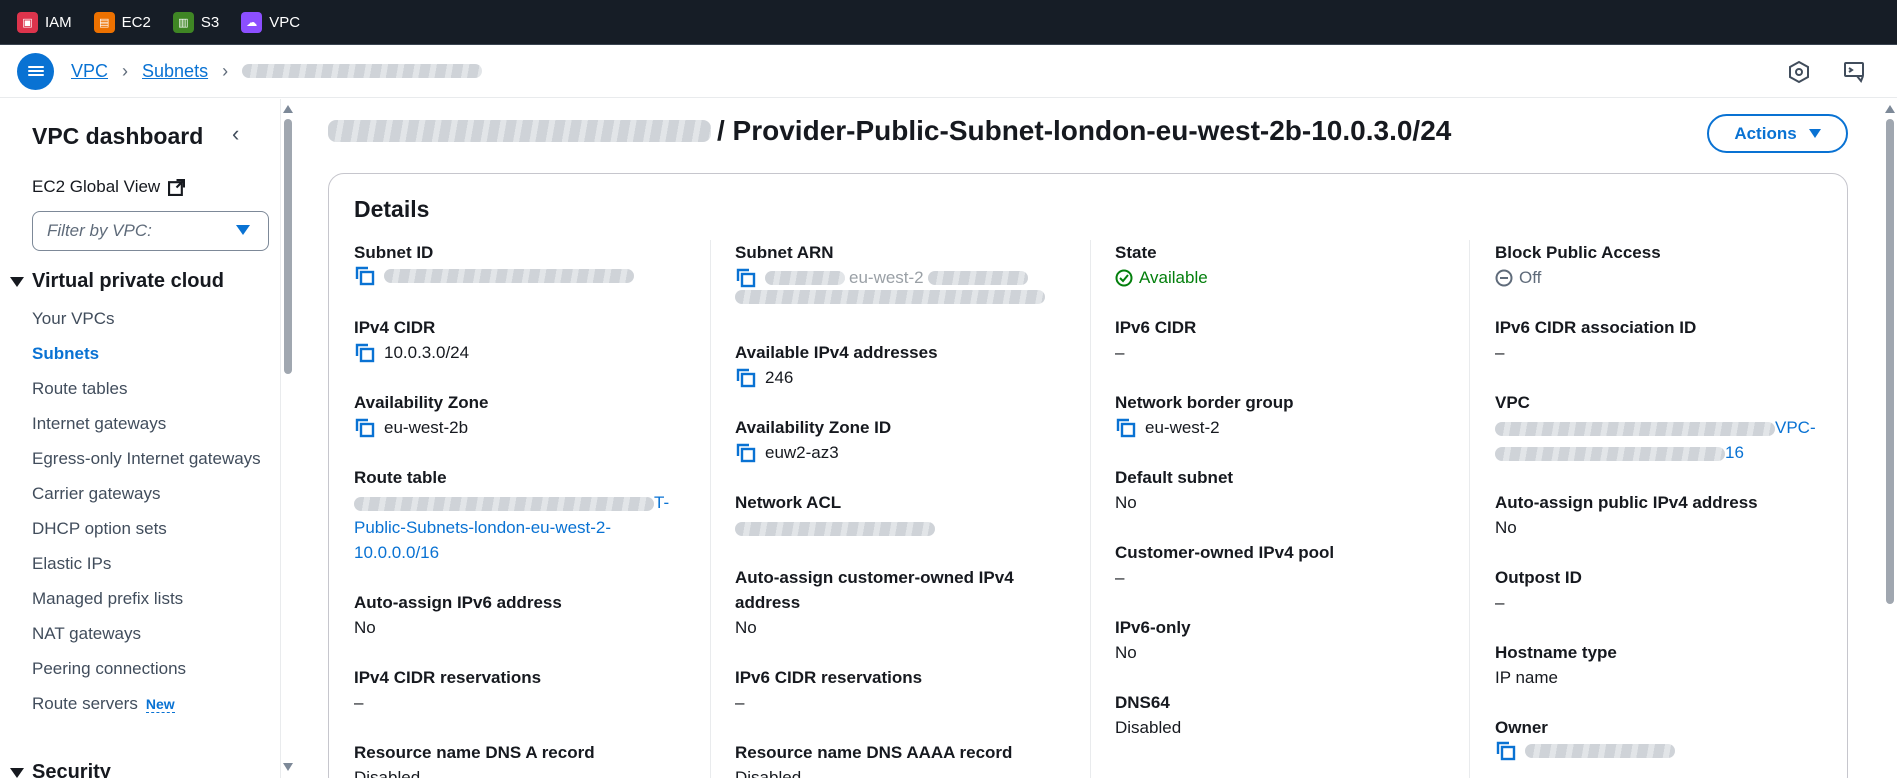  Describe the element at coordinates (524, 759) in the screenshot. I see `field-dns-a-record: Resource name DNS A record Disabled` at that location.